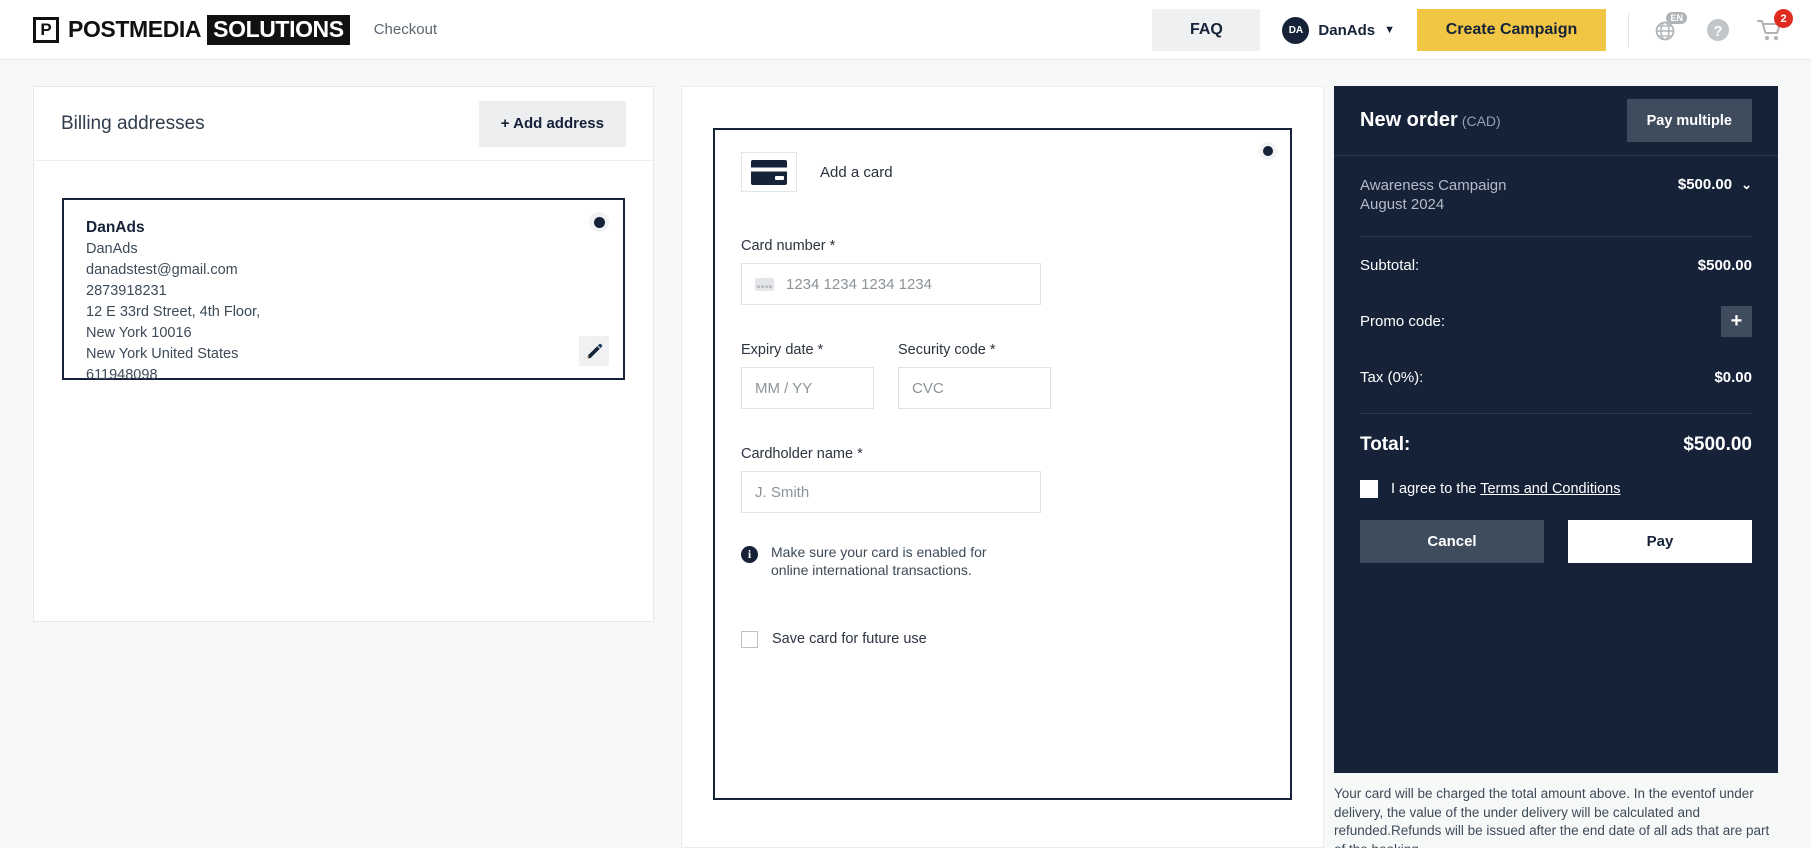  Describe the element at coordinates (782, 492) in the screenshot. I see `cardholder-placeholder: J. Smith` at that location.